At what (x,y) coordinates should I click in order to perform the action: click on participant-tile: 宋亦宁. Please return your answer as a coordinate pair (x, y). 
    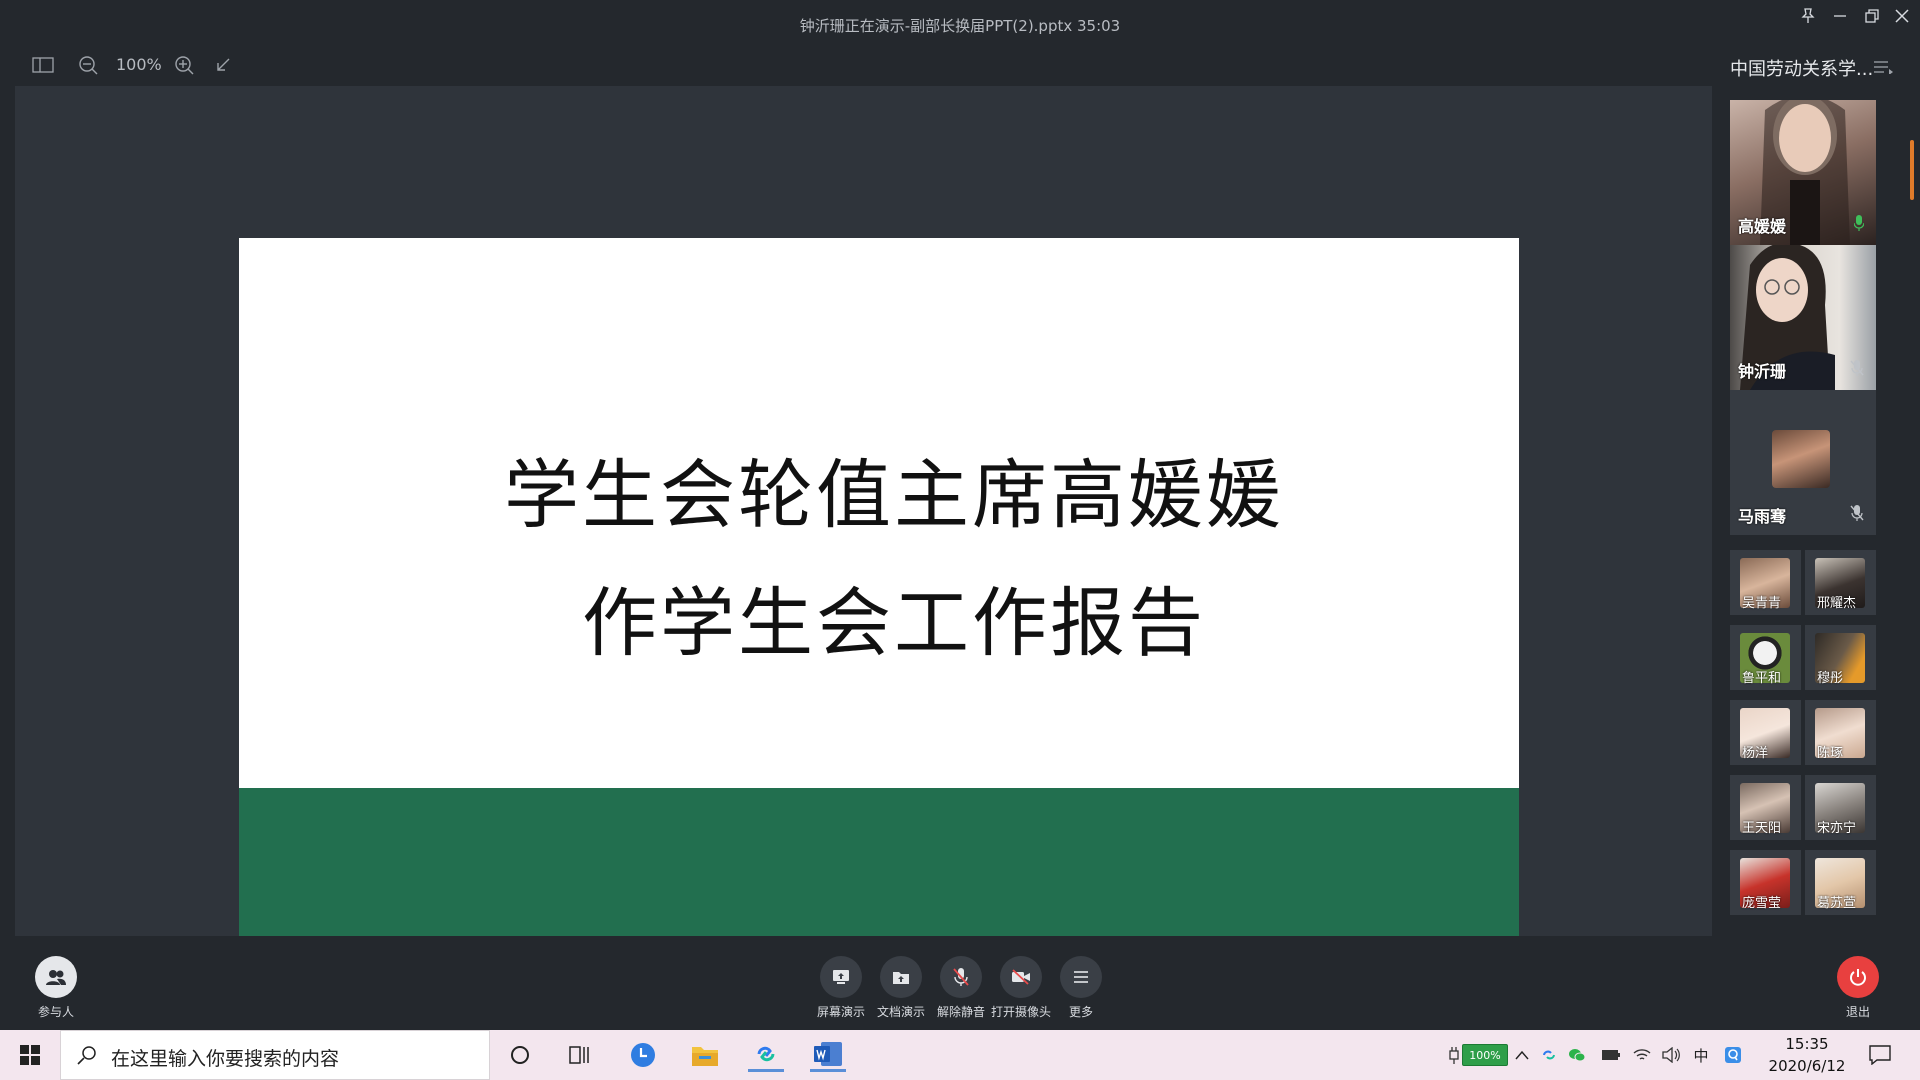
    Looking at the image, I should click on (1840, 807).